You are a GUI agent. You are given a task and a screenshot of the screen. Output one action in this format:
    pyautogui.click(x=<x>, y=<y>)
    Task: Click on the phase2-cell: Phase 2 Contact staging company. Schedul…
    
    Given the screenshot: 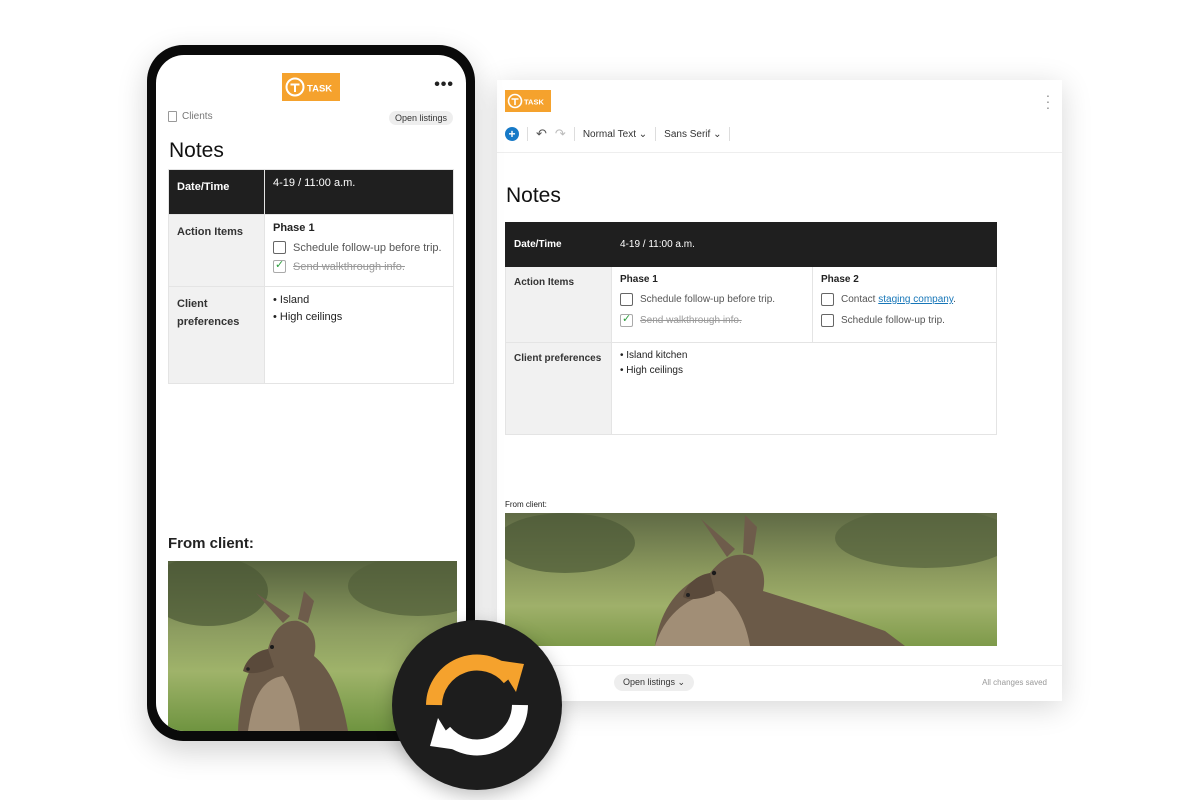 What is the action you would take?
    pyautogui.click(x=904, y=304)
    